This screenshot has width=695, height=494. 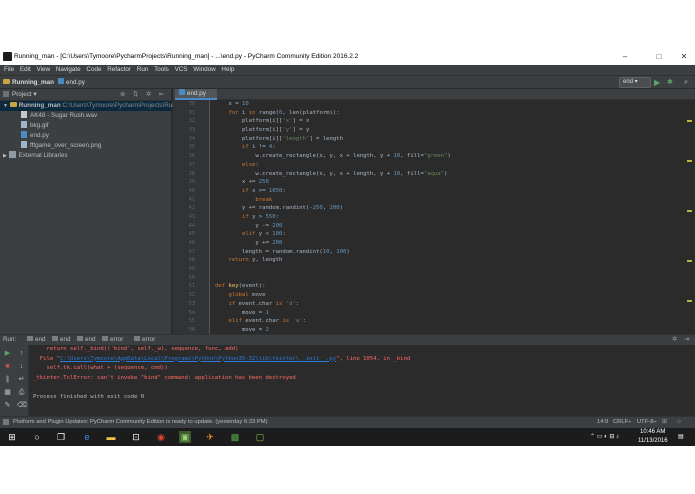 What do you see at coordinates (24, 94) in the screenshot?
I see `project-view-select: Project ▾` at bounding box center [24, 94].